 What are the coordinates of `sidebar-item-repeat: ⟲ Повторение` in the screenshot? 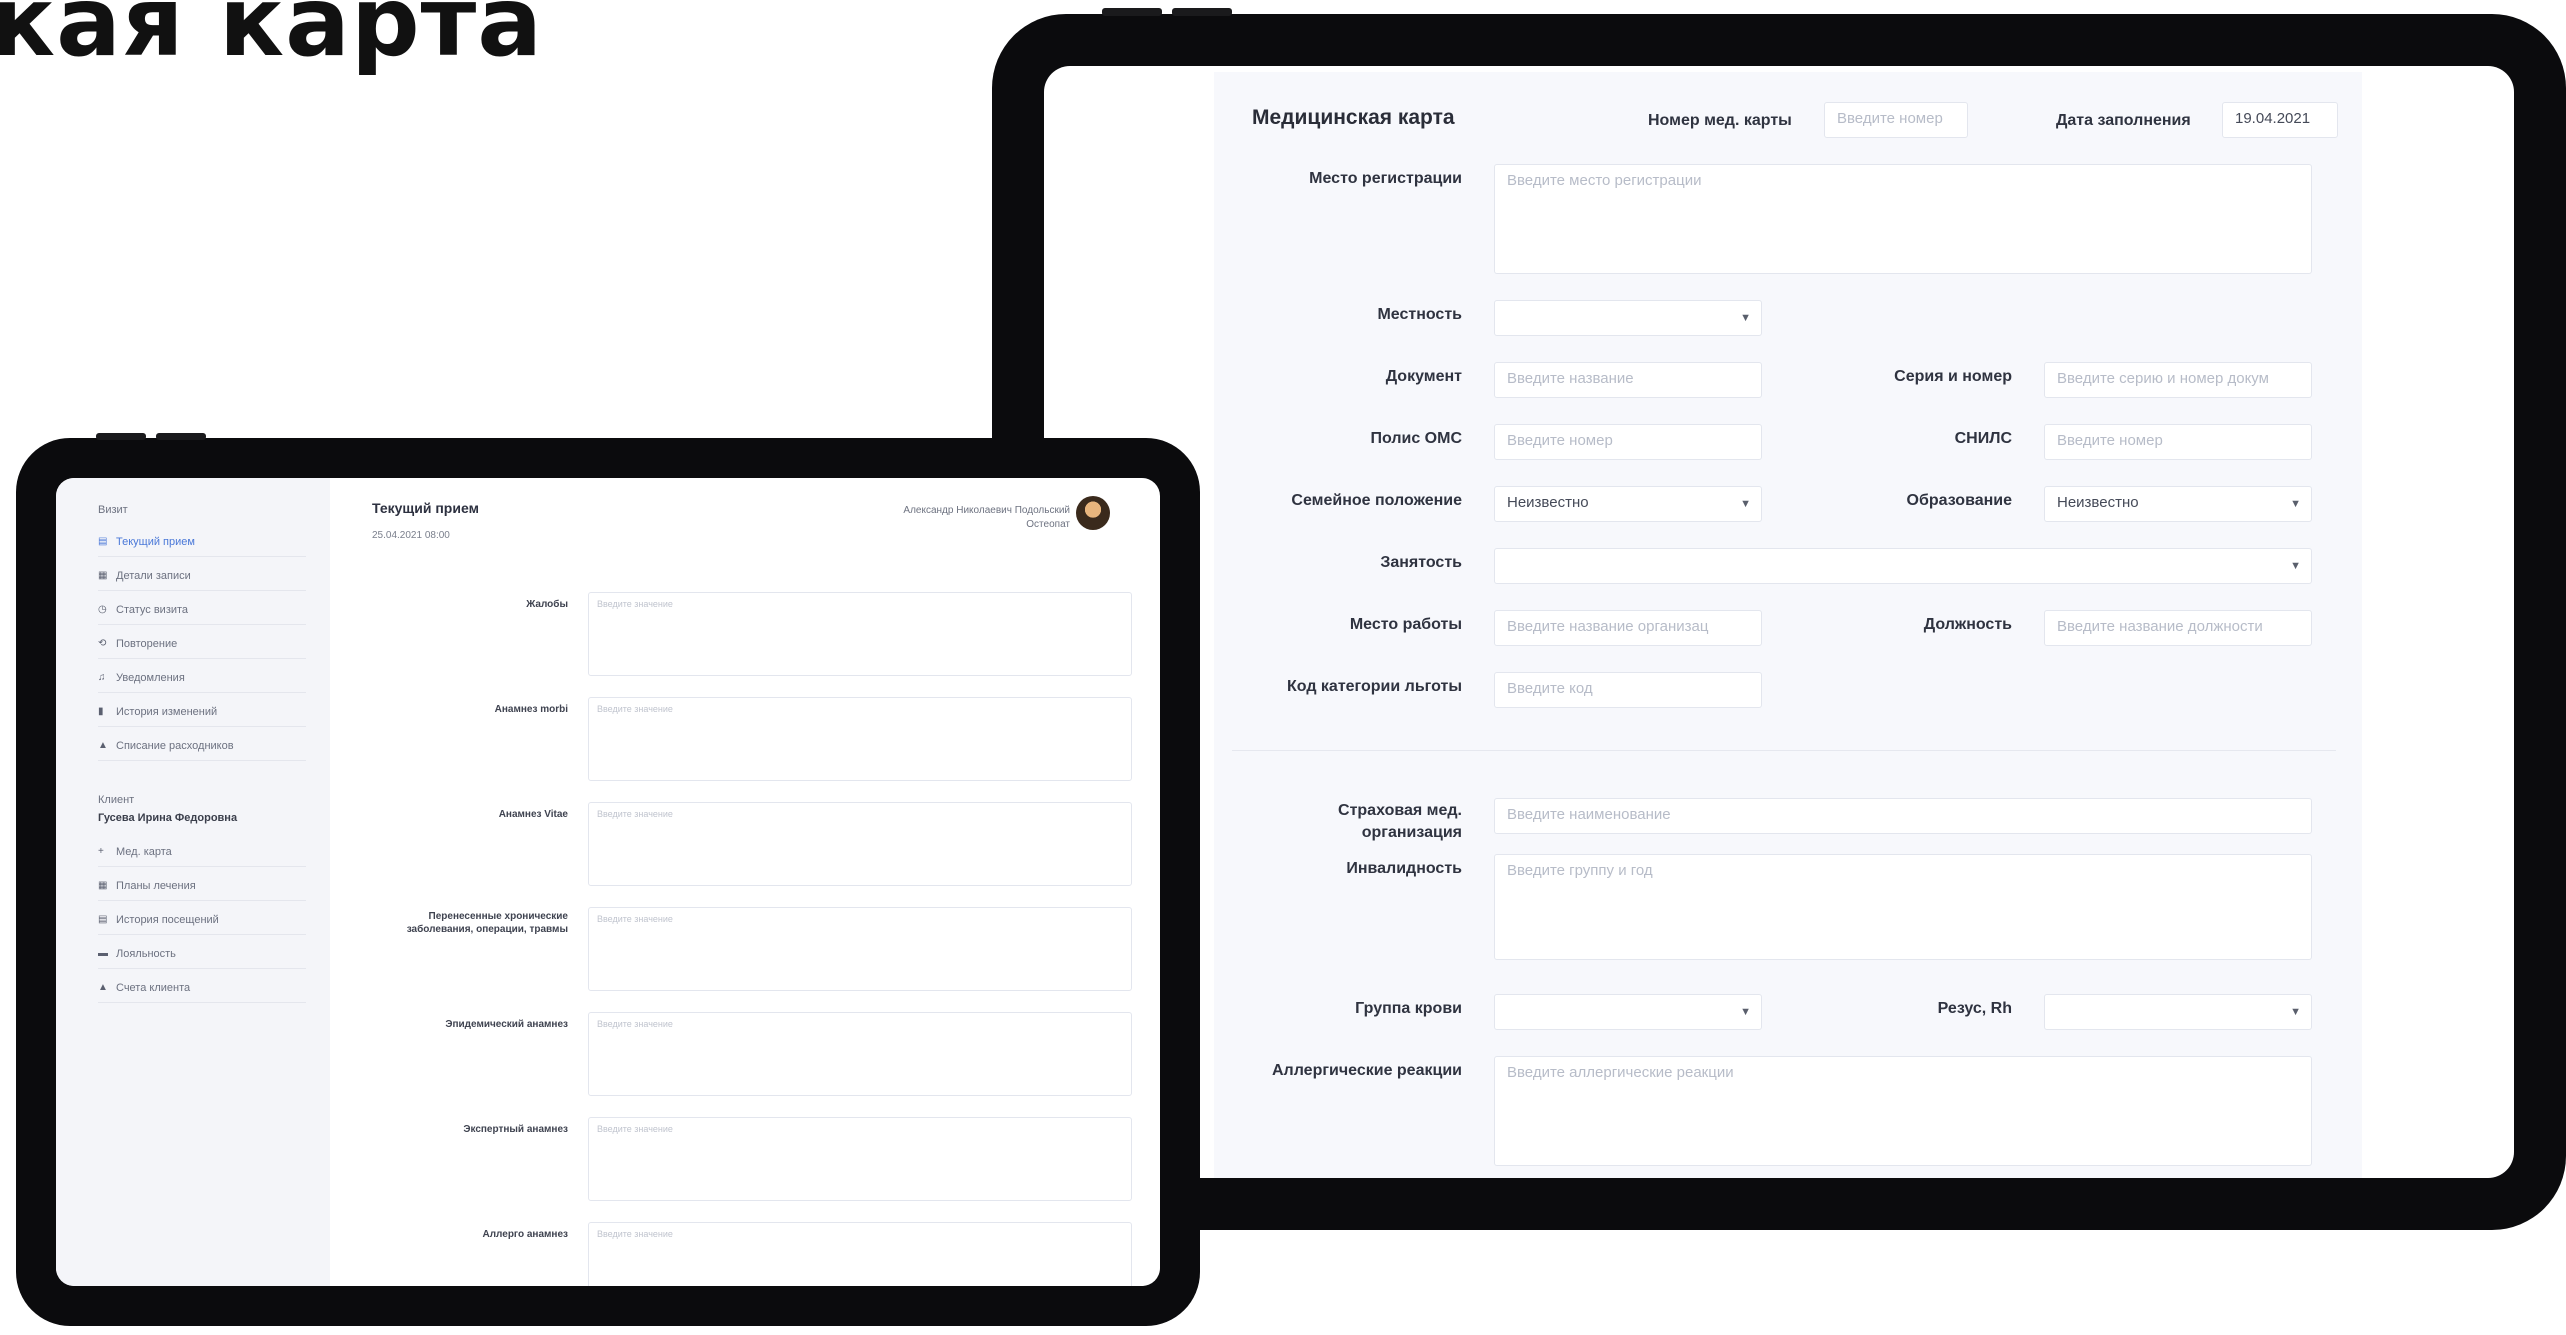 It's located at (202, 644).